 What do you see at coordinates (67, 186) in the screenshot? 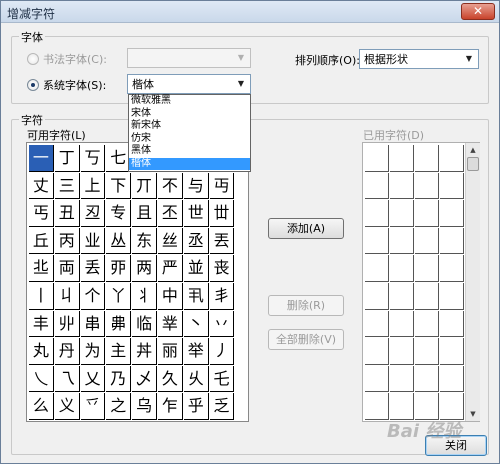
I see `char-cell: 三` at bounding box center [67, 186].